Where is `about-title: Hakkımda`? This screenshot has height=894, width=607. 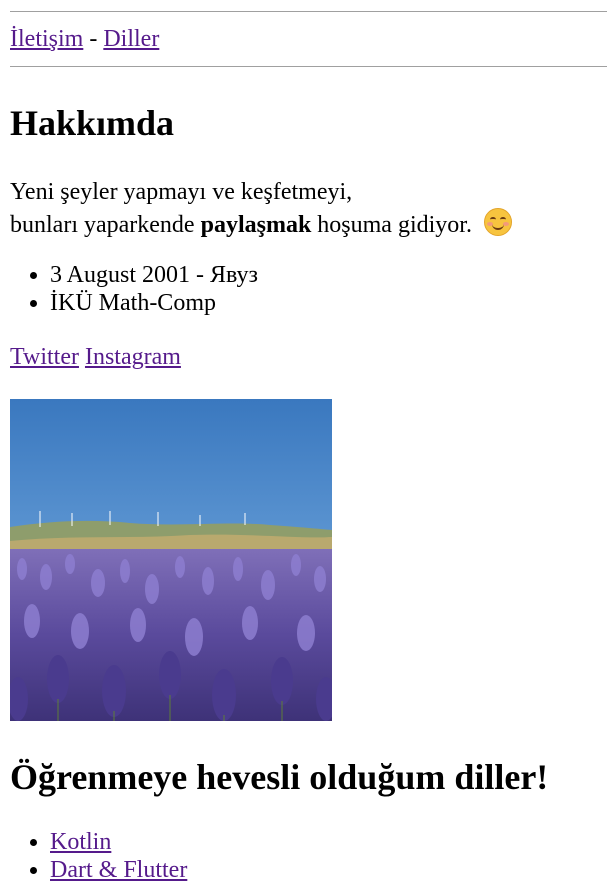 about-title: Hakkımda is located at coordinates (92, 123).